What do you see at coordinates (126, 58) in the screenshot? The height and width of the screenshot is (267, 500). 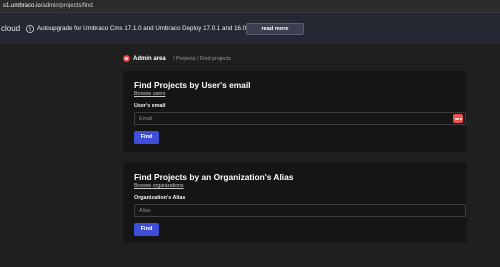 I see `admin-shield-icon` at bounding box center [126, 58].